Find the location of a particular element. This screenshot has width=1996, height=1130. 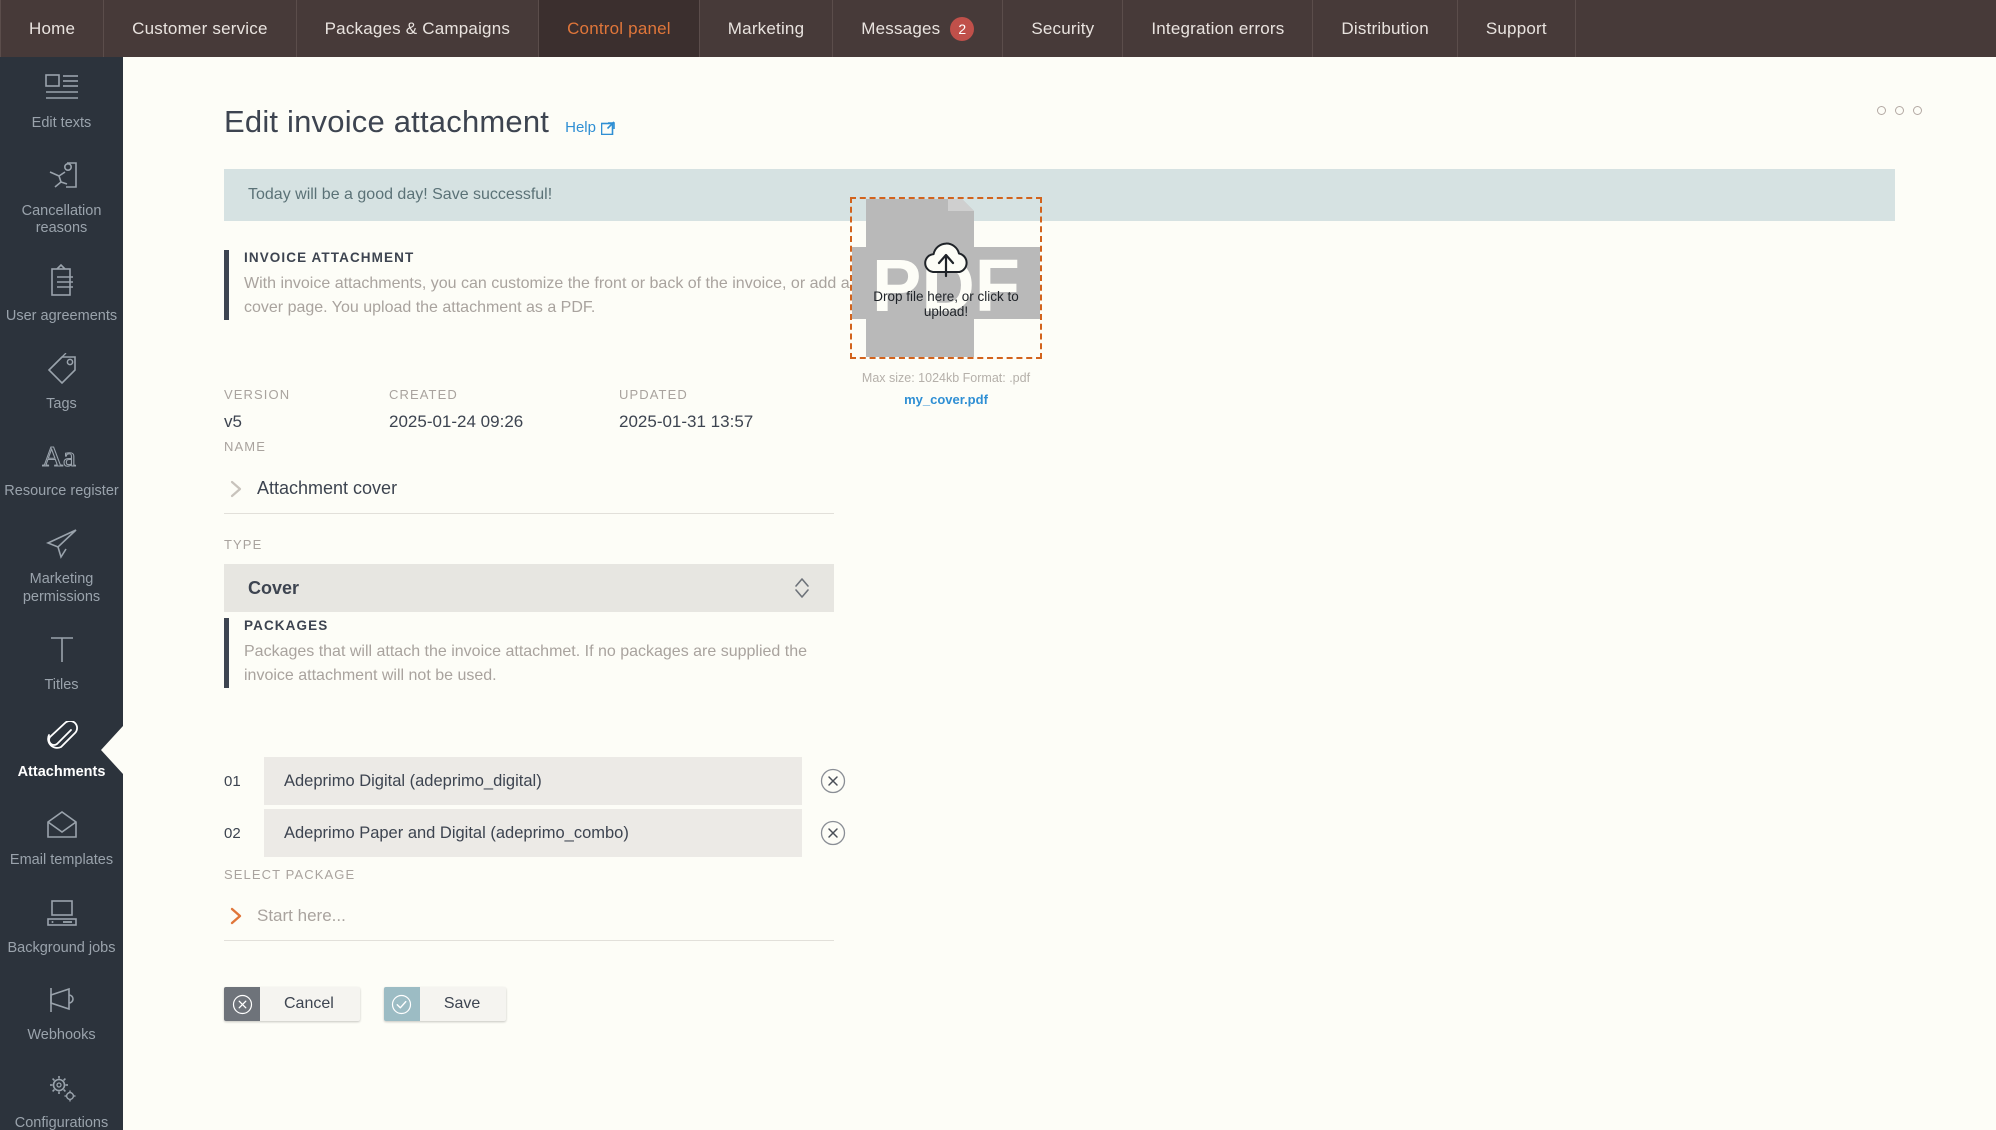

section-accent-bar is located at coordinates (226, 285).